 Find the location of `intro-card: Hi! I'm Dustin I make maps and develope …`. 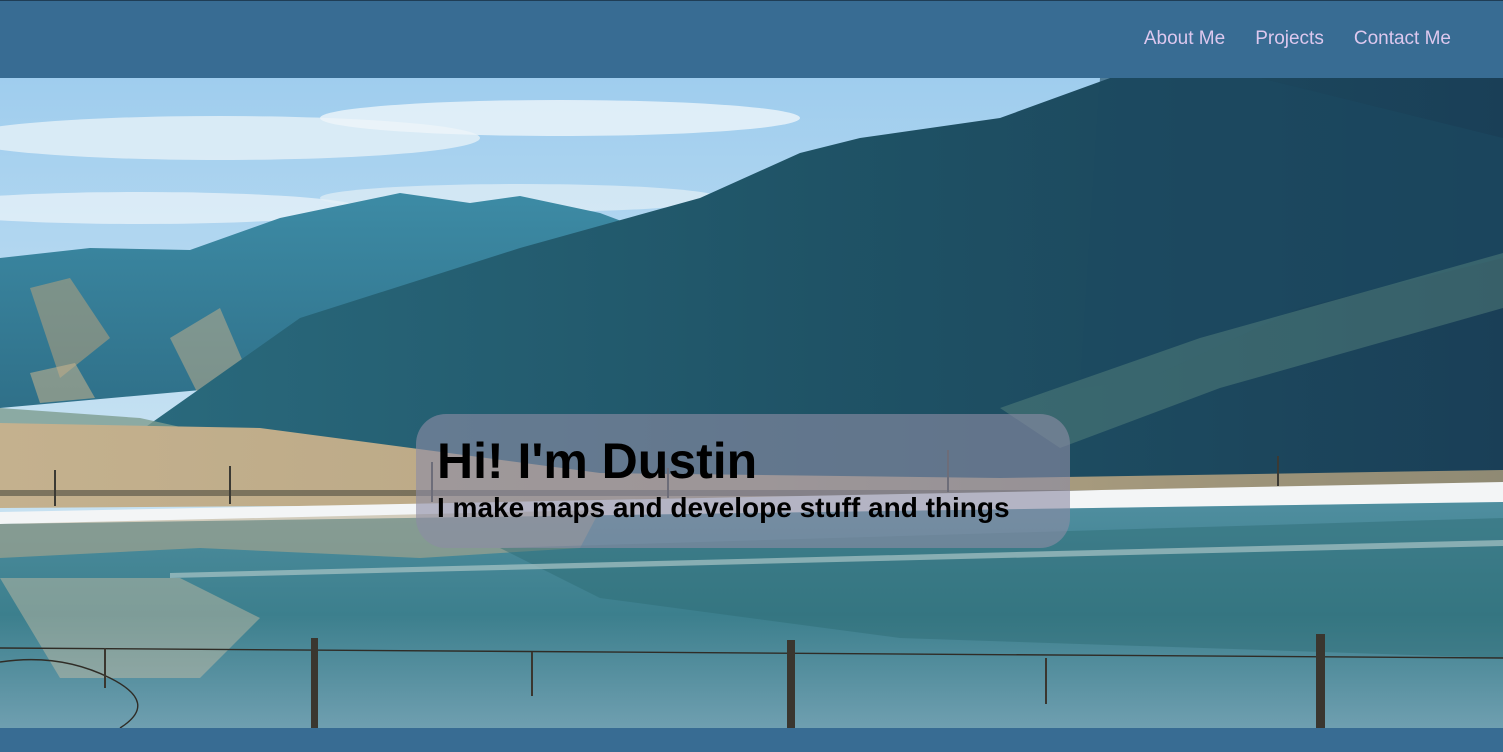

intro-card: Hi! I'm Dustin I make maps and develope … is located at coordinates (743, 481).